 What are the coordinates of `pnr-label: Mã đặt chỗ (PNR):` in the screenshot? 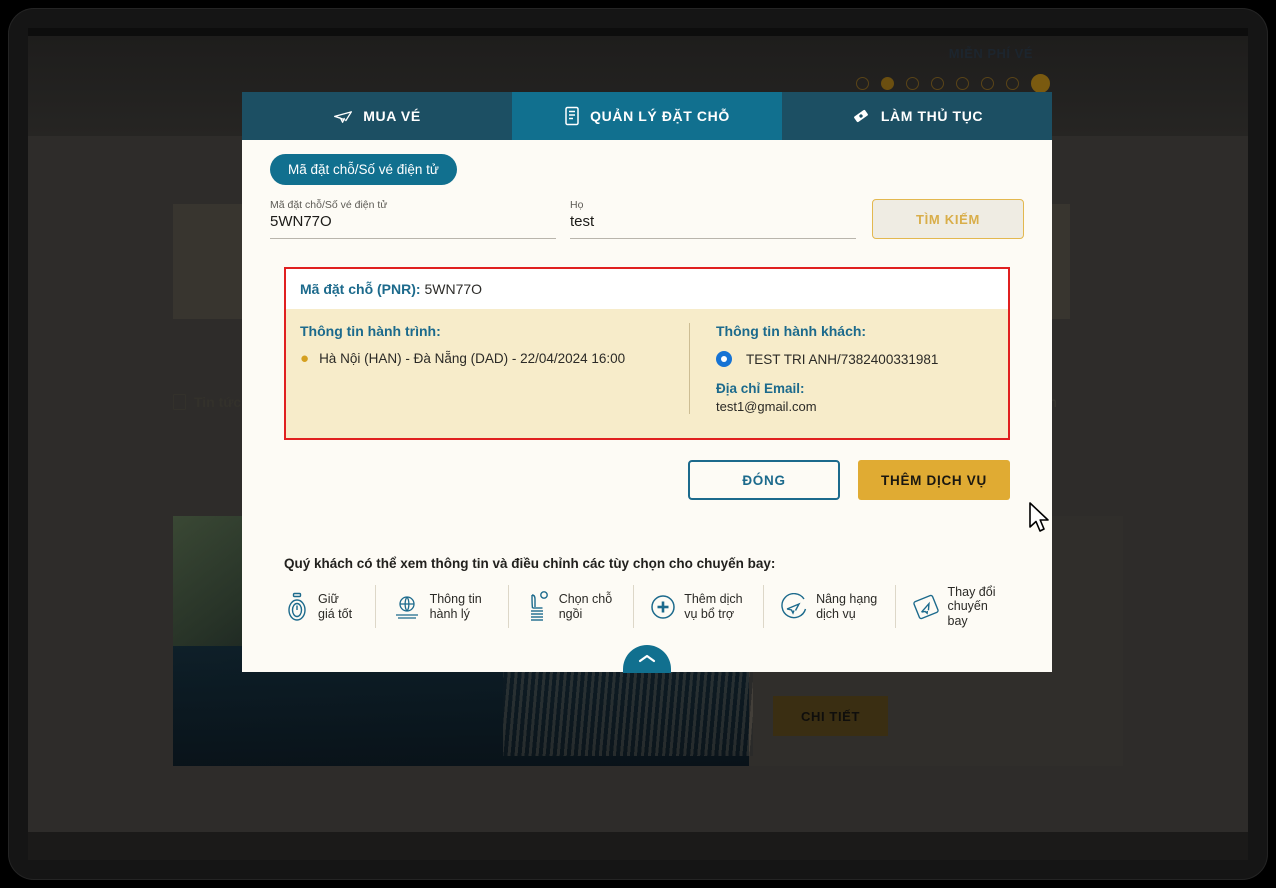 It's located at (360, 289).